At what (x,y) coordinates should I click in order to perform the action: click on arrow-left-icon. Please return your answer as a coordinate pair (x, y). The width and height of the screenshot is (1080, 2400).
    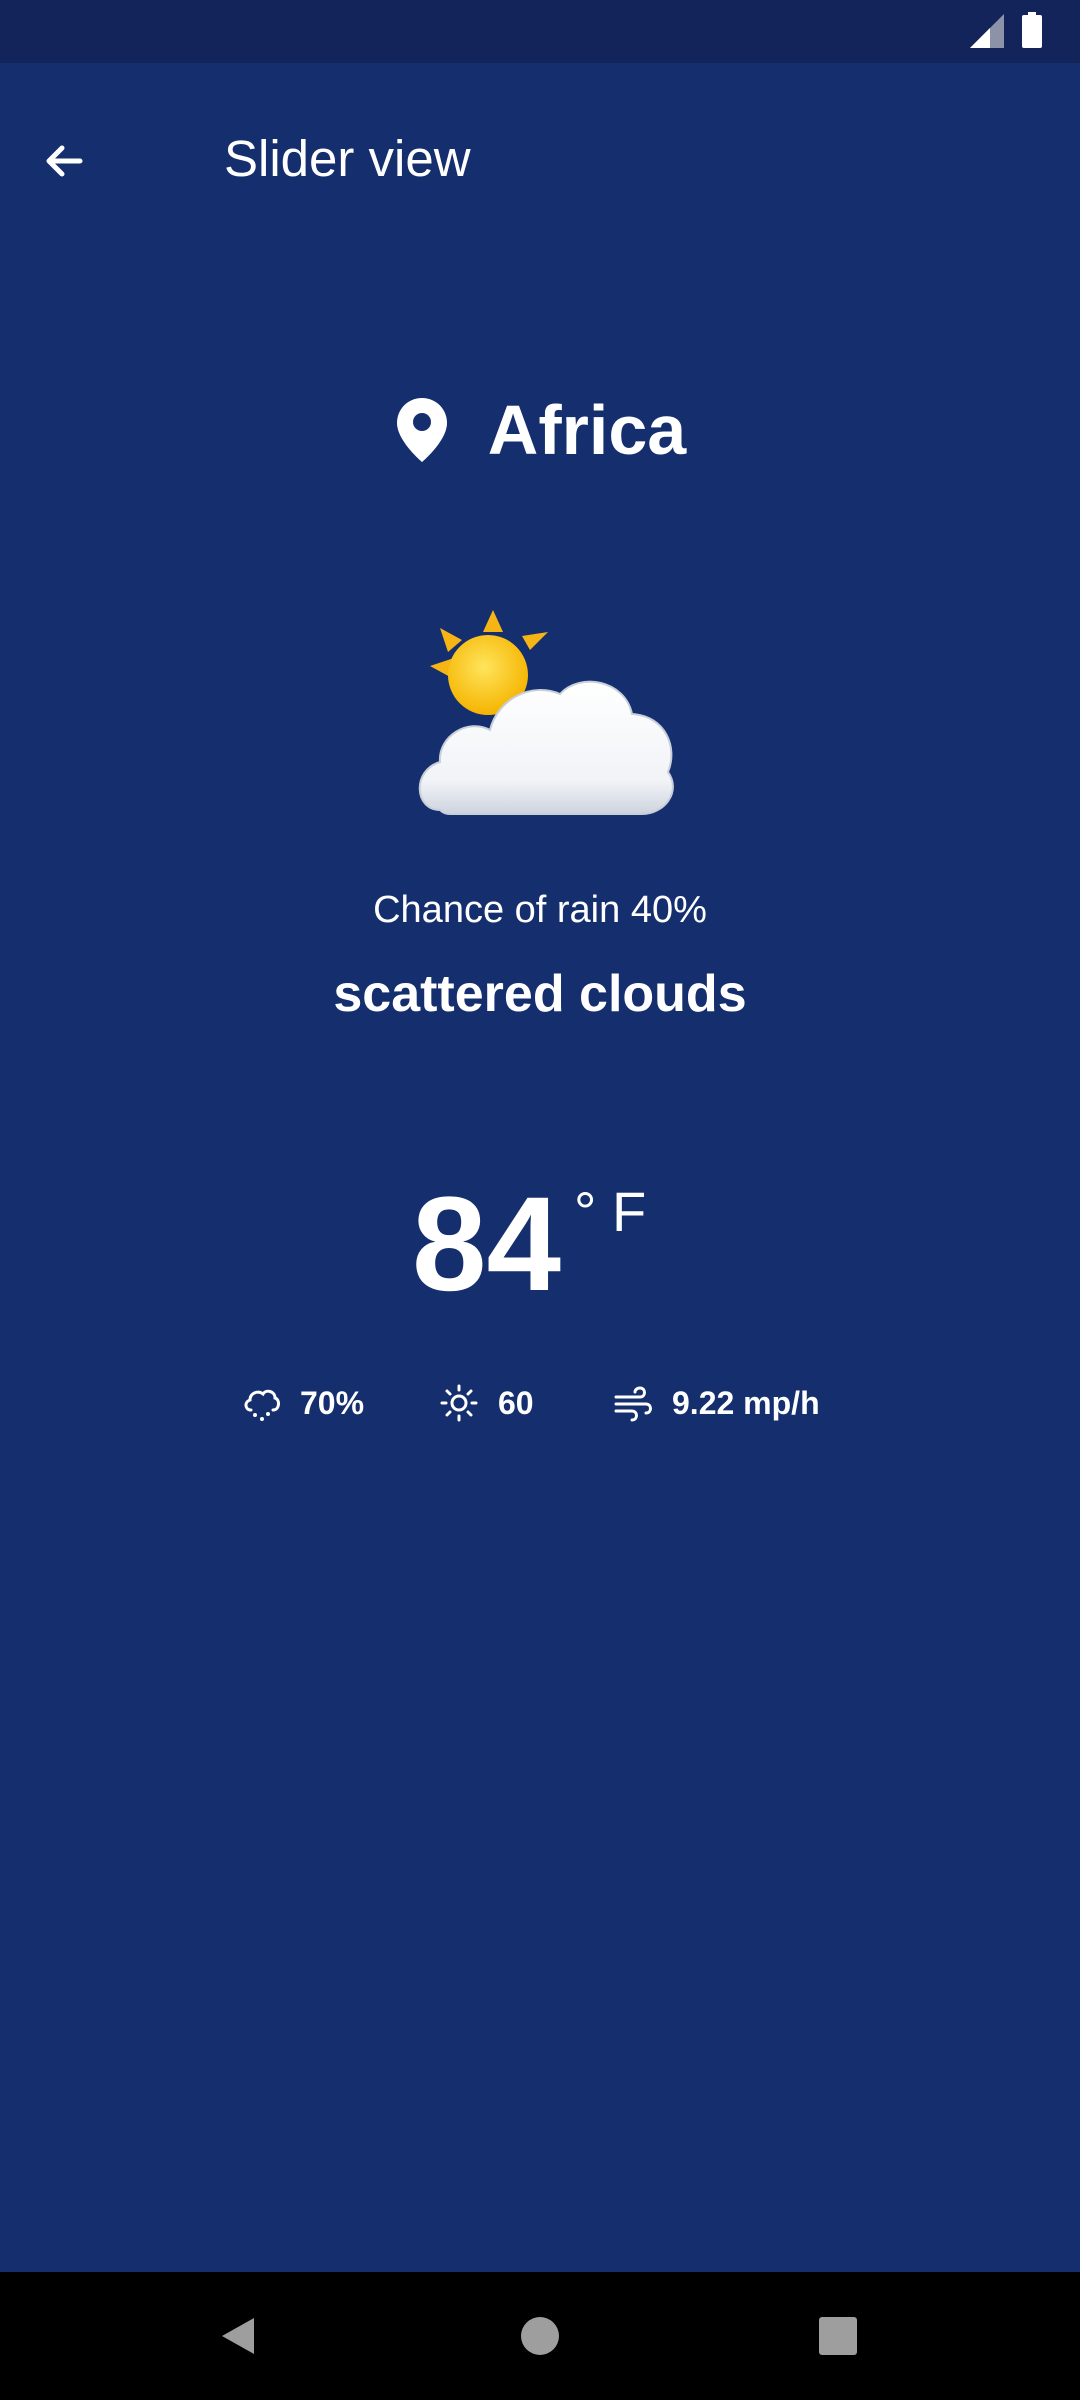
    Looking at the image, I should click on (64, 161).